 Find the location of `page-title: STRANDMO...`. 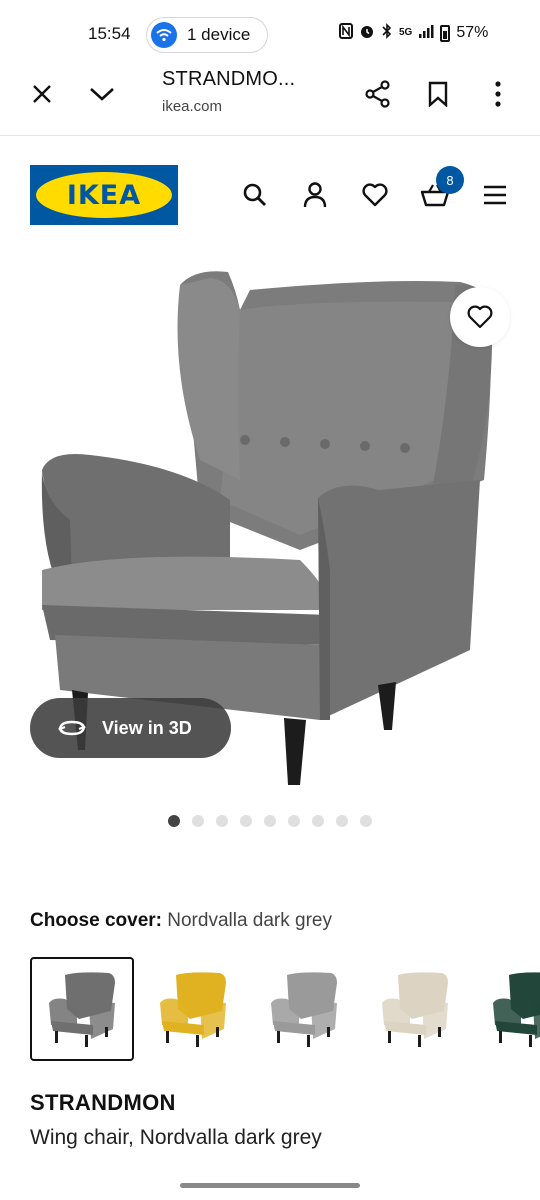

page-title: STRANDMO... is located at coordinates (229, 79).